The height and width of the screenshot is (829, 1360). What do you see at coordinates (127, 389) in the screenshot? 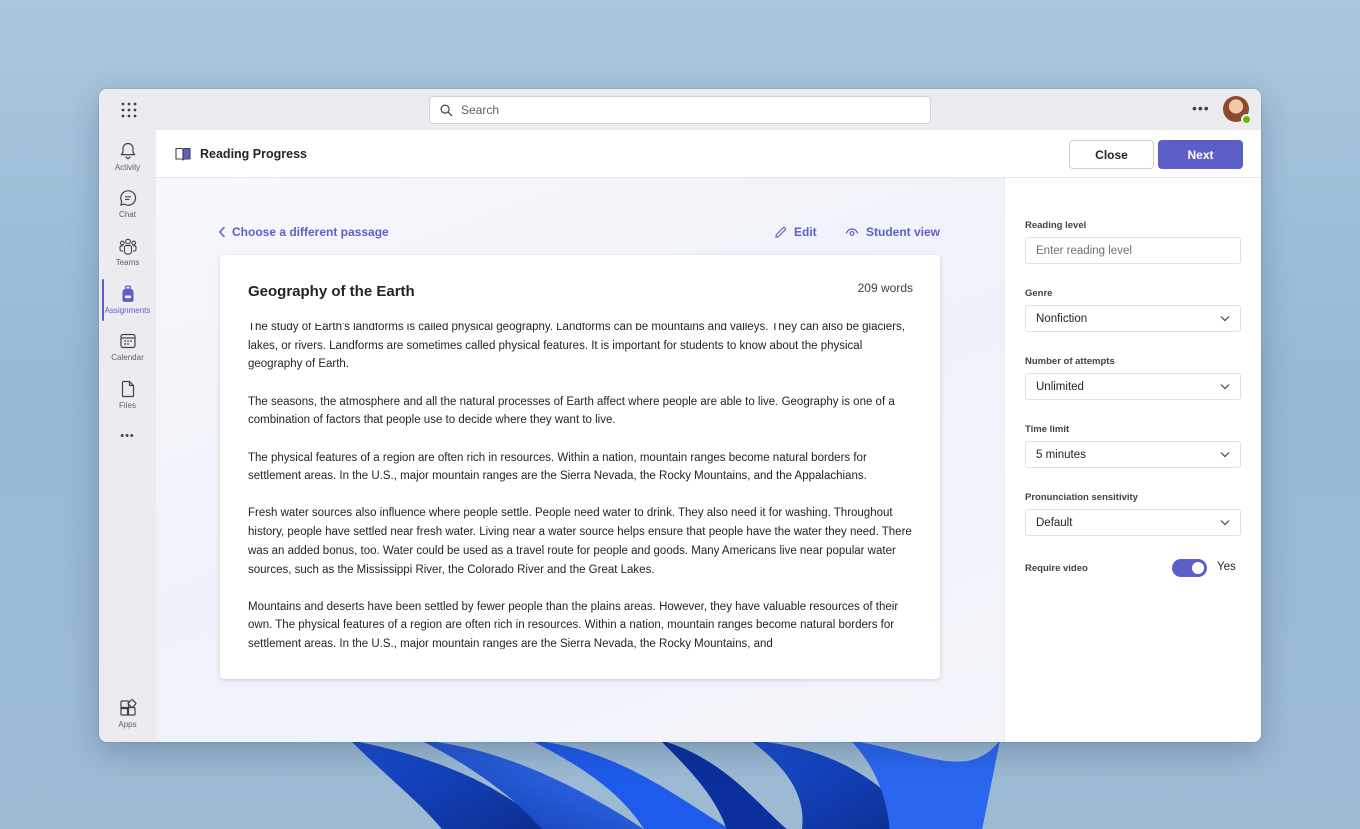
I see `file-icon` at bounding box center [127, 389].